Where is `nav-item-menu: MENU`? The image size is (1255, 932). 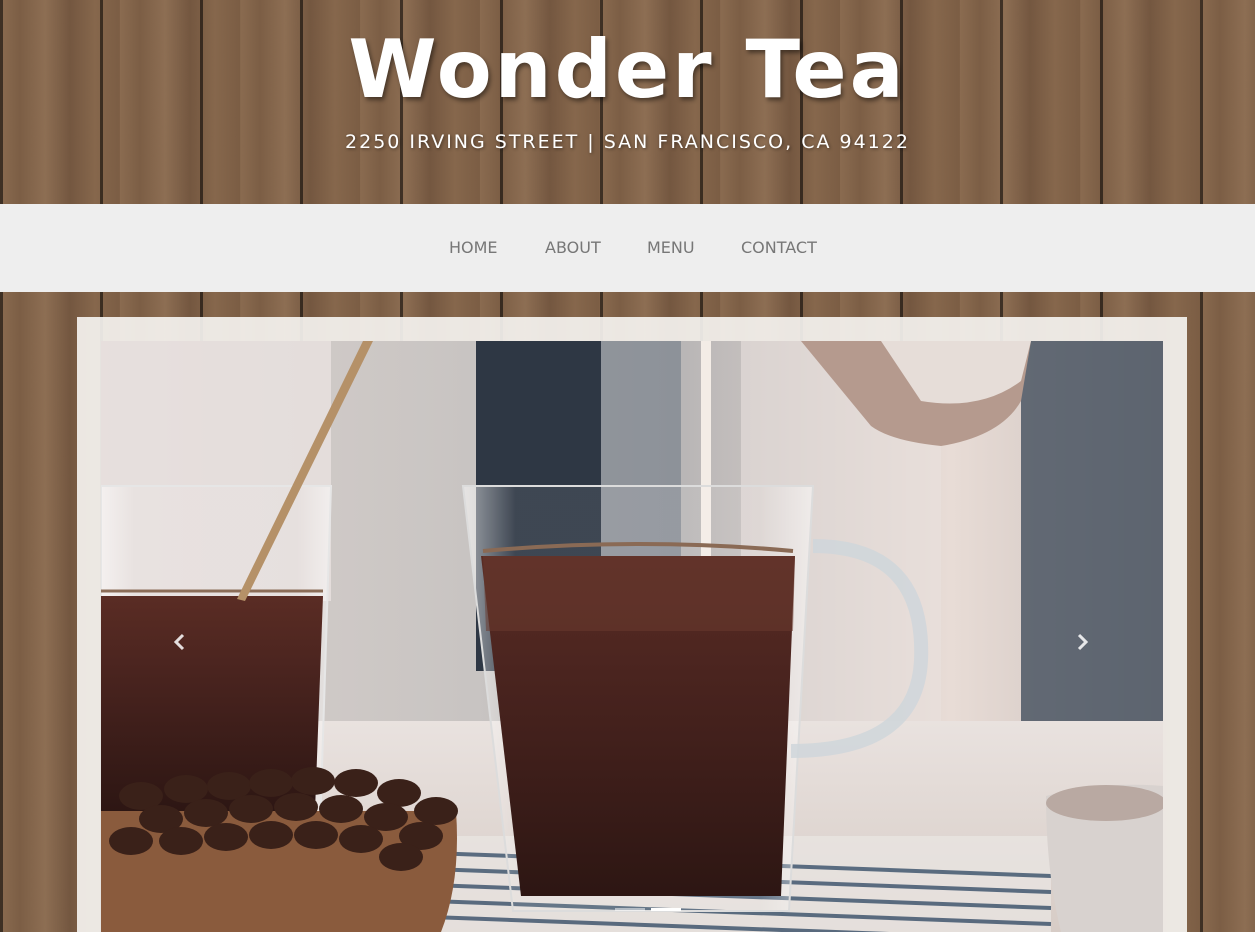 nav-item-menu: MENU is located at coordinates (671, 248).